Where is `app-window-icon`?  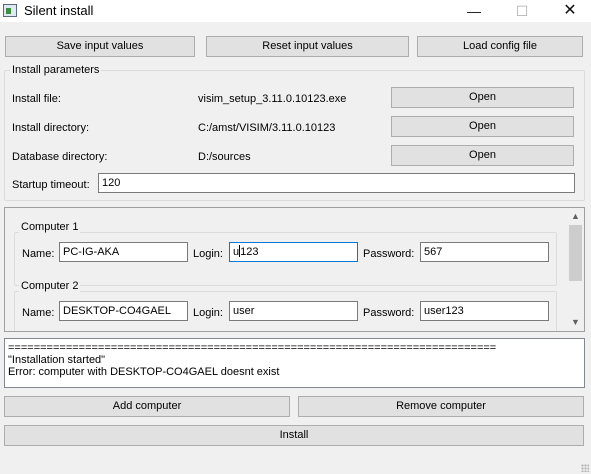 app-window-icon is located at coordinates (10, 10).